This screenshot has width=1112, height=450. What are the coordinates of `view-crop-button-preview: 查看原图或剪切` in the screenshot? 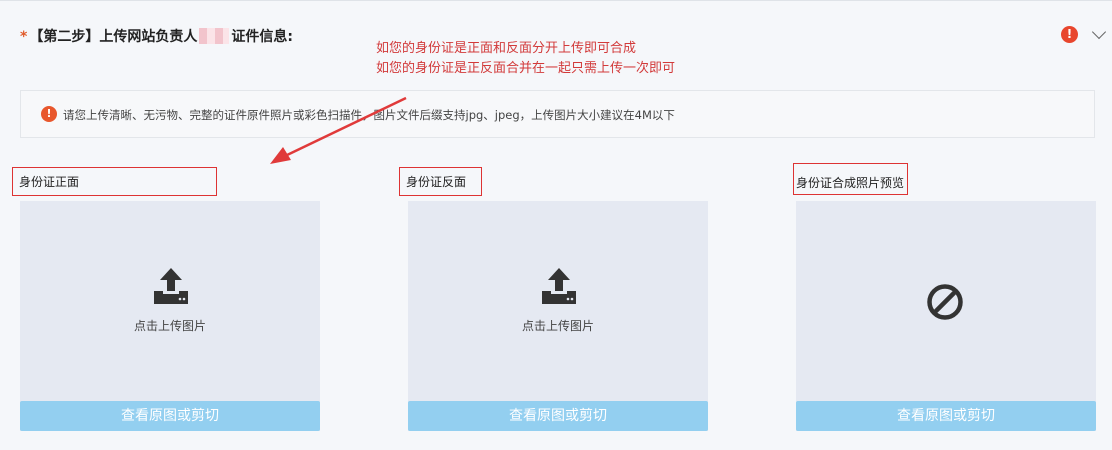 It's located at (946, 416).